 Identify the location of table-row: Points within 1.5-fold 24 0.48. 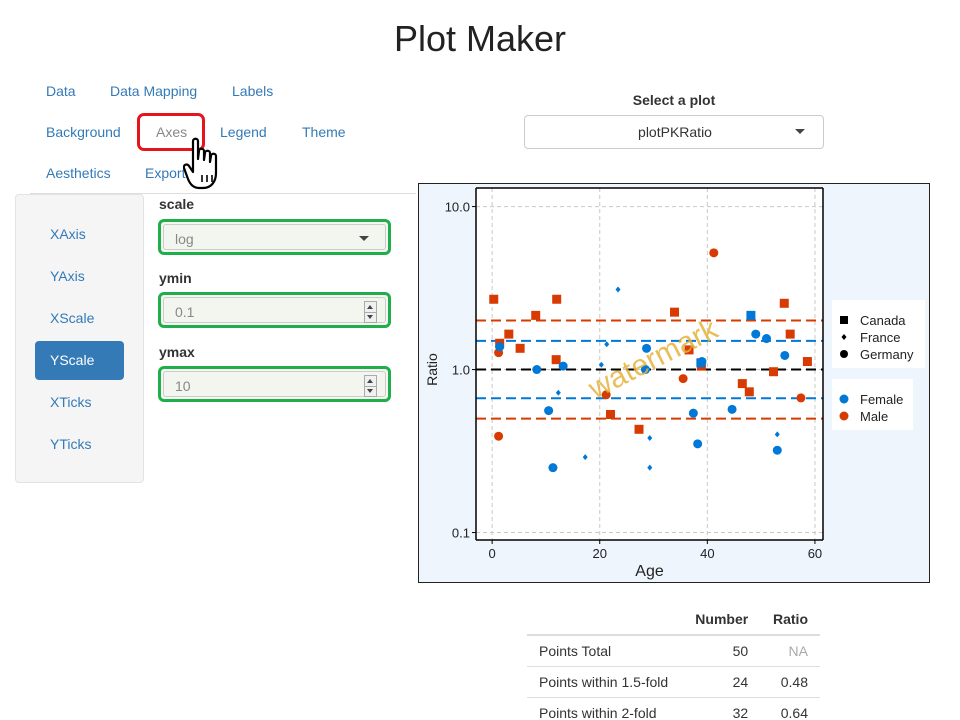
(673, 682).